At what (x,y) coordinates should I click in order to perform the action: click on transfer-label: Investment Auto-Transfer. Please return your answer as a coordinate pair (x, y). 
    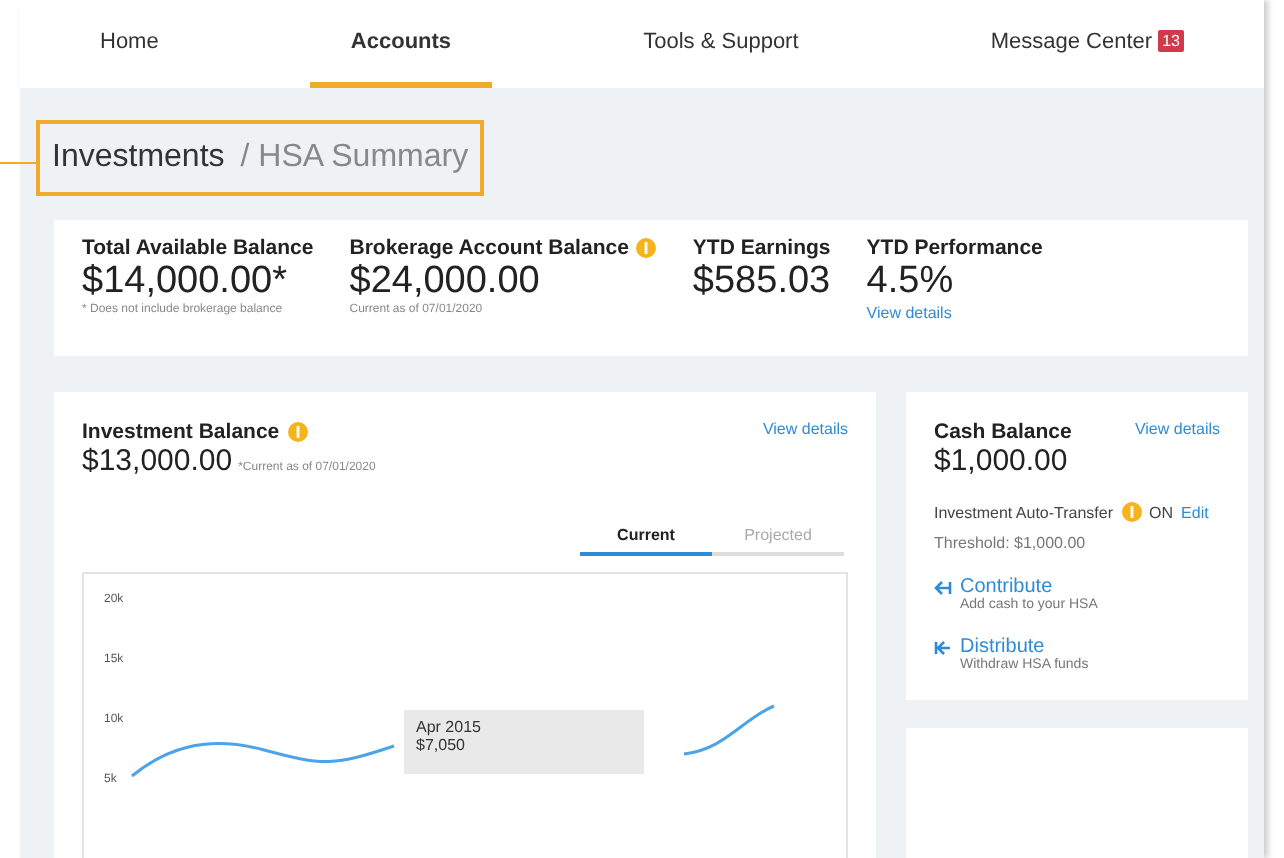
    Looking at the image, I should click on (1024, 512).